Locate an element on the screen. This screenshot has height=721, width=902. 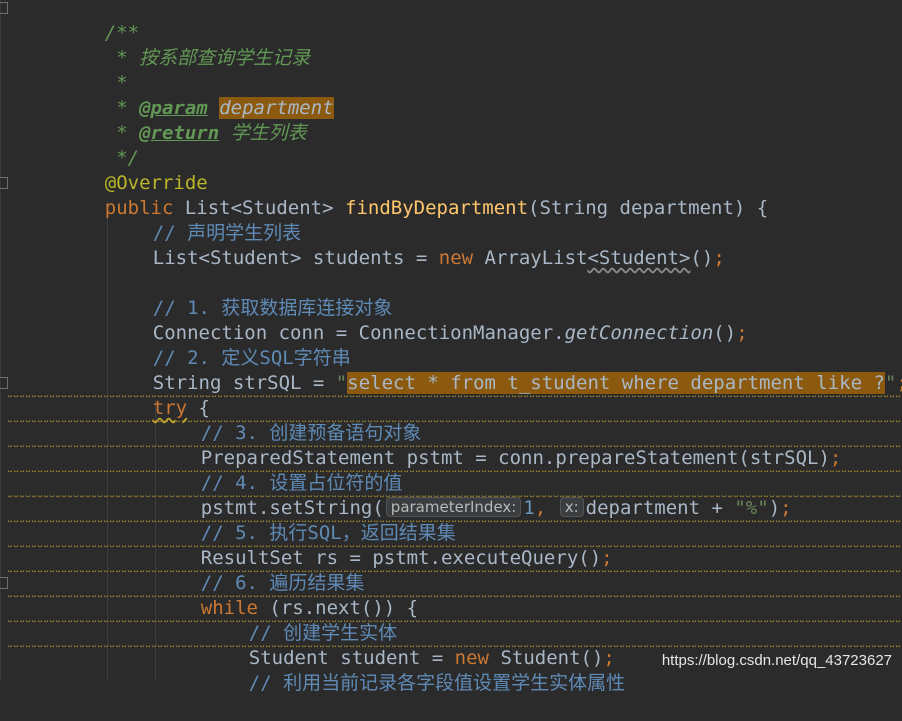
method-name: findByDepartment is located at coordinates (437, 208).